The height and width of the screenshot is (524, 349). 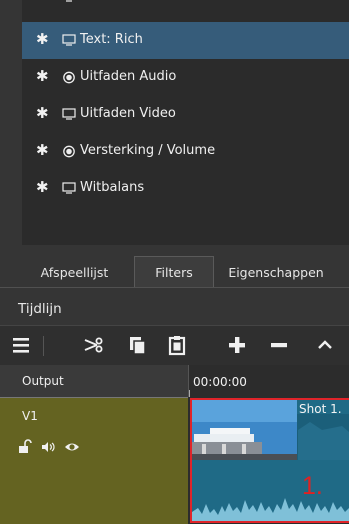 What do you see at coordinates (185, 188) in the screenshot?
I see `filter-item-witbalans: ✱ Witbalans` at bounding box center [185, 188].